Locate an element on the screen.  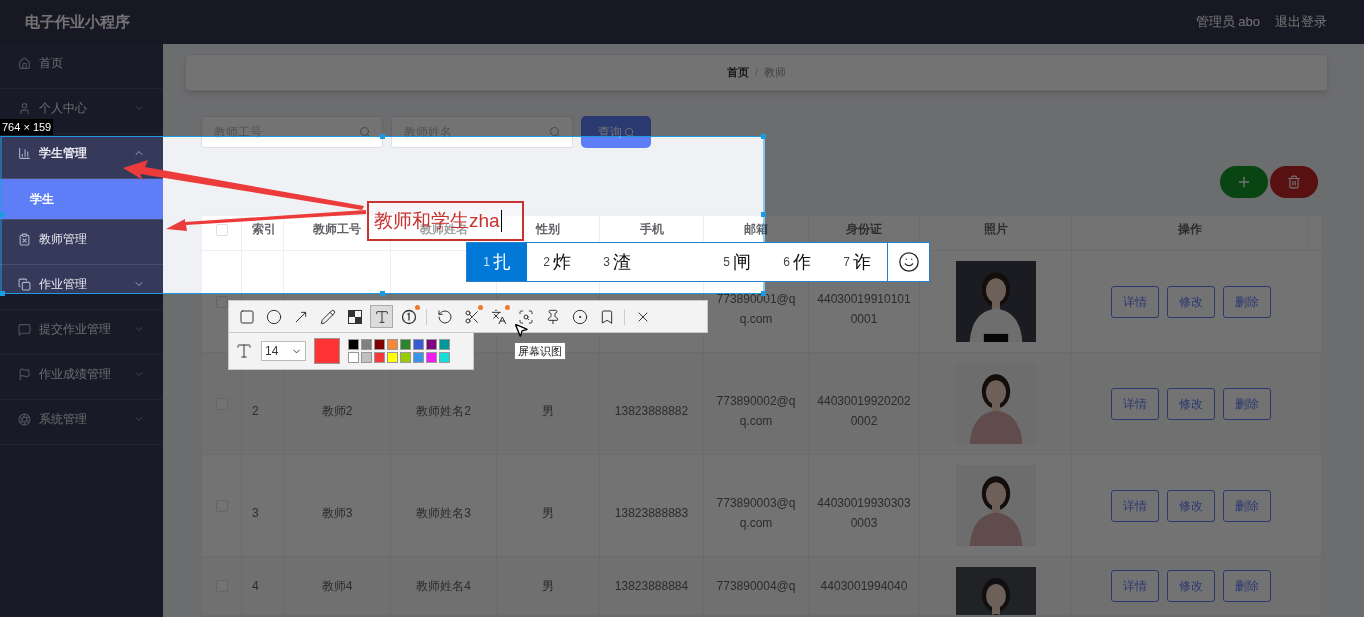
sidebar-item: 作业管理 is located at coordinates (81, 287).